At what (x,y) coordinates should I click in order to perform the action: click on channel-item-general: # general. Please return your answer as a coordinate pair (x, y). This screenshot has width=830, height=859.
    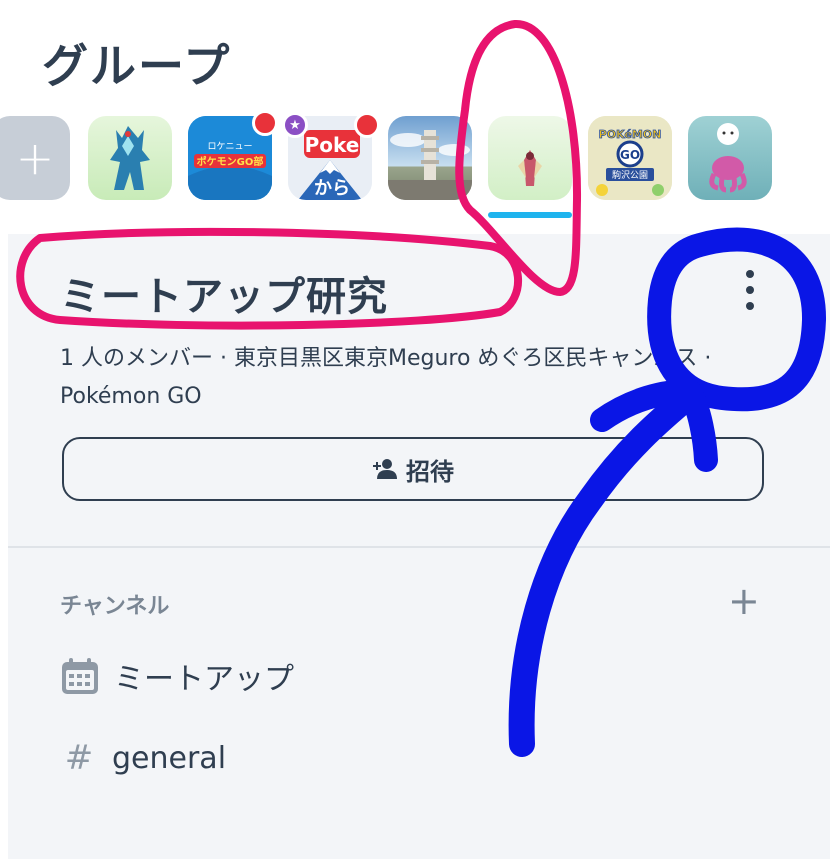
    Looking at the image, I should click on (143, 758).